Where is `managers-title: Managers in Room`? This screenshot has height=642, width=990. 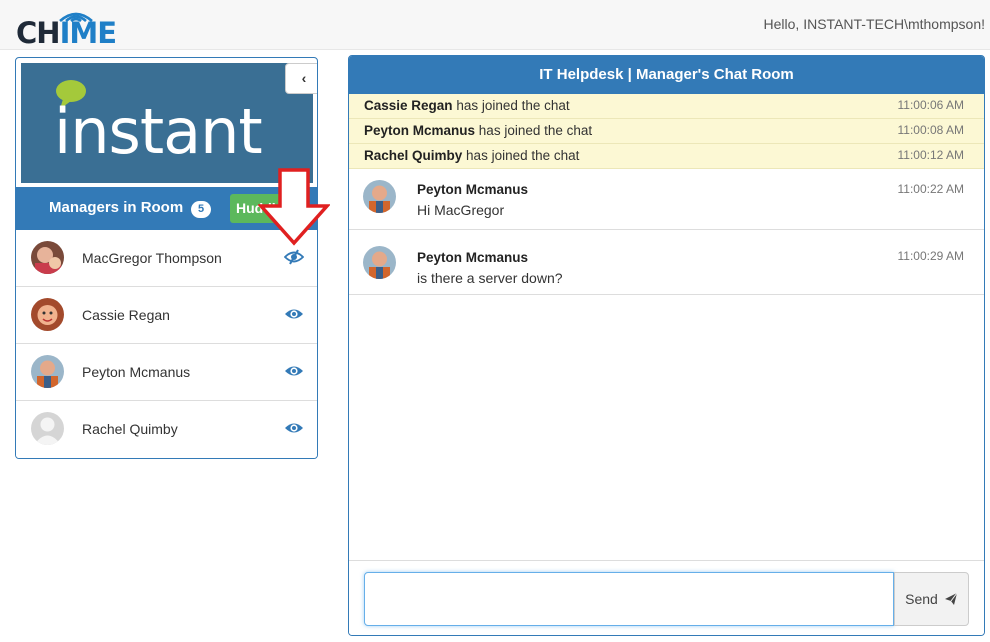 managers-title: Managers in Room is located at coordinates (116, 207).